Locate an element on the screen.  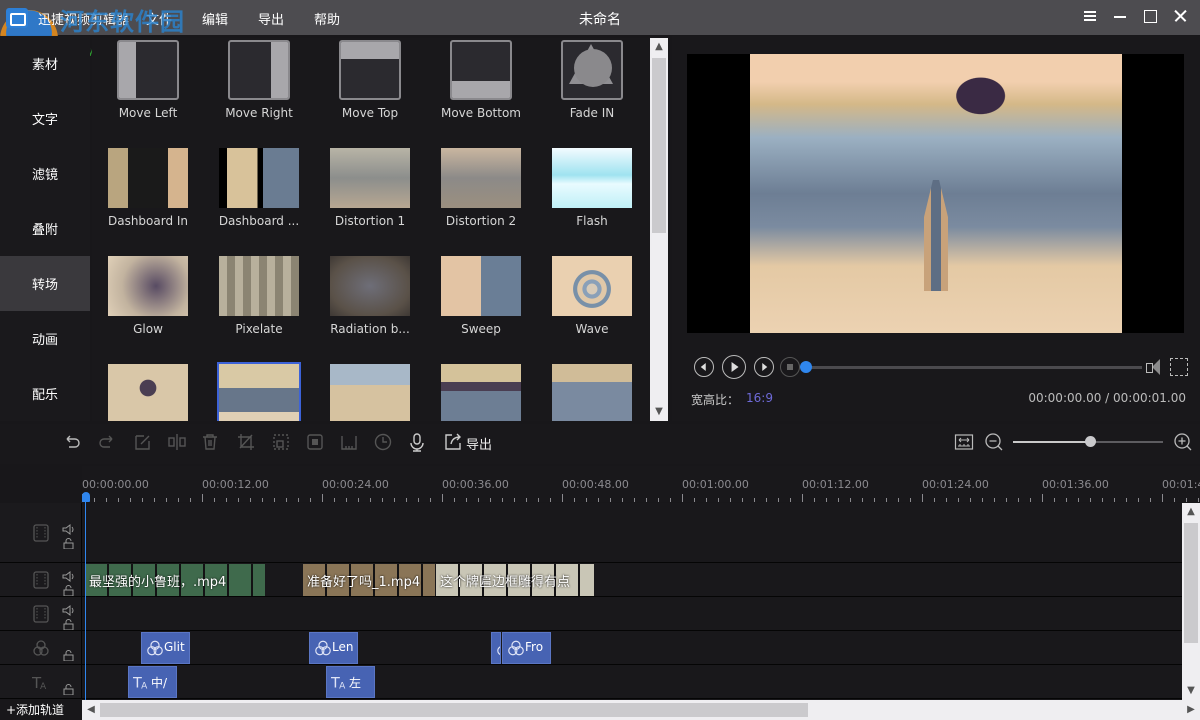
sidebar-item-0: 素材 is located at coordinates (45, 63).